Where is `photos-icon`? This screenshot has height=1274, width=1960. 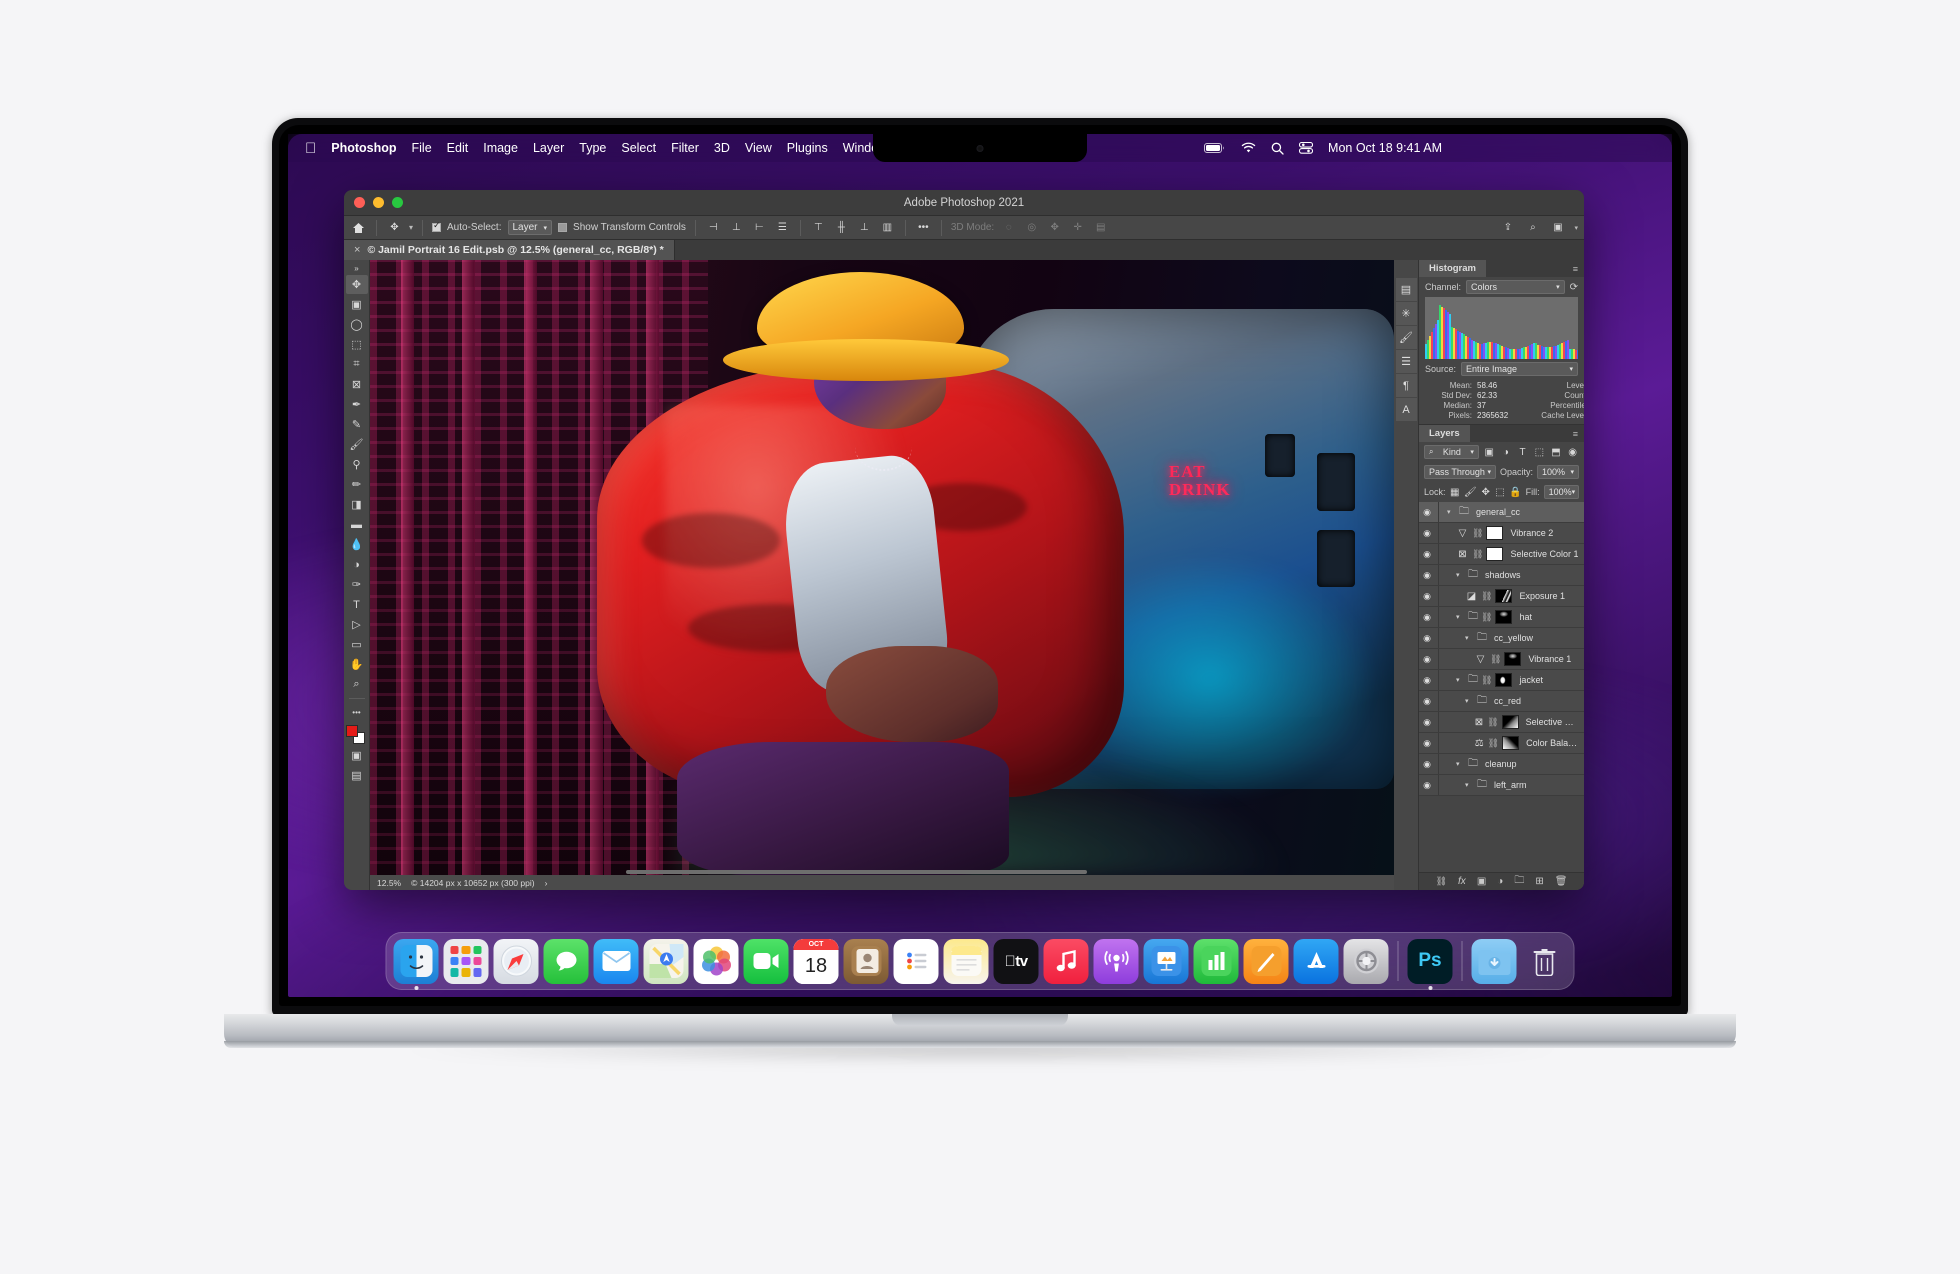 photos-icon is located at coordinates (716, 961).